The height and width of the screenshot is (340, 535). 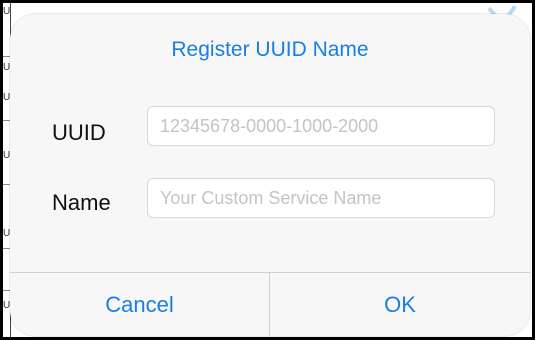 I want to click on name-label: Name, so click(x=81, y=202).